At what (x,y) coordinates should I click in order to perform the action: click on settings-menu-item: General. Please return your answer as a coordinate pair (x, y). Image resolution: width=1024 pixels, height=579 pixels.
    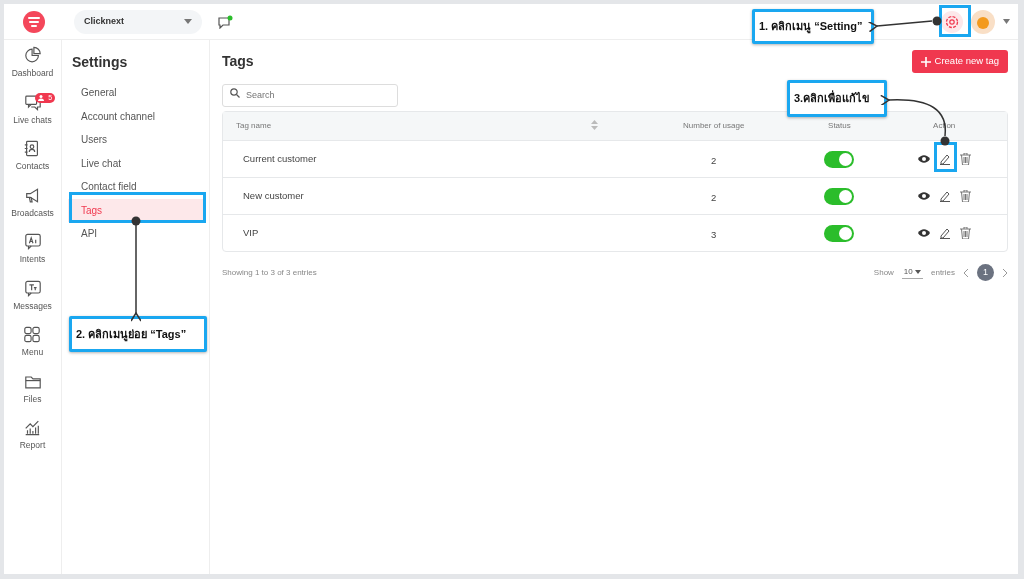
    Looking at the image, I should click on (135, 93).